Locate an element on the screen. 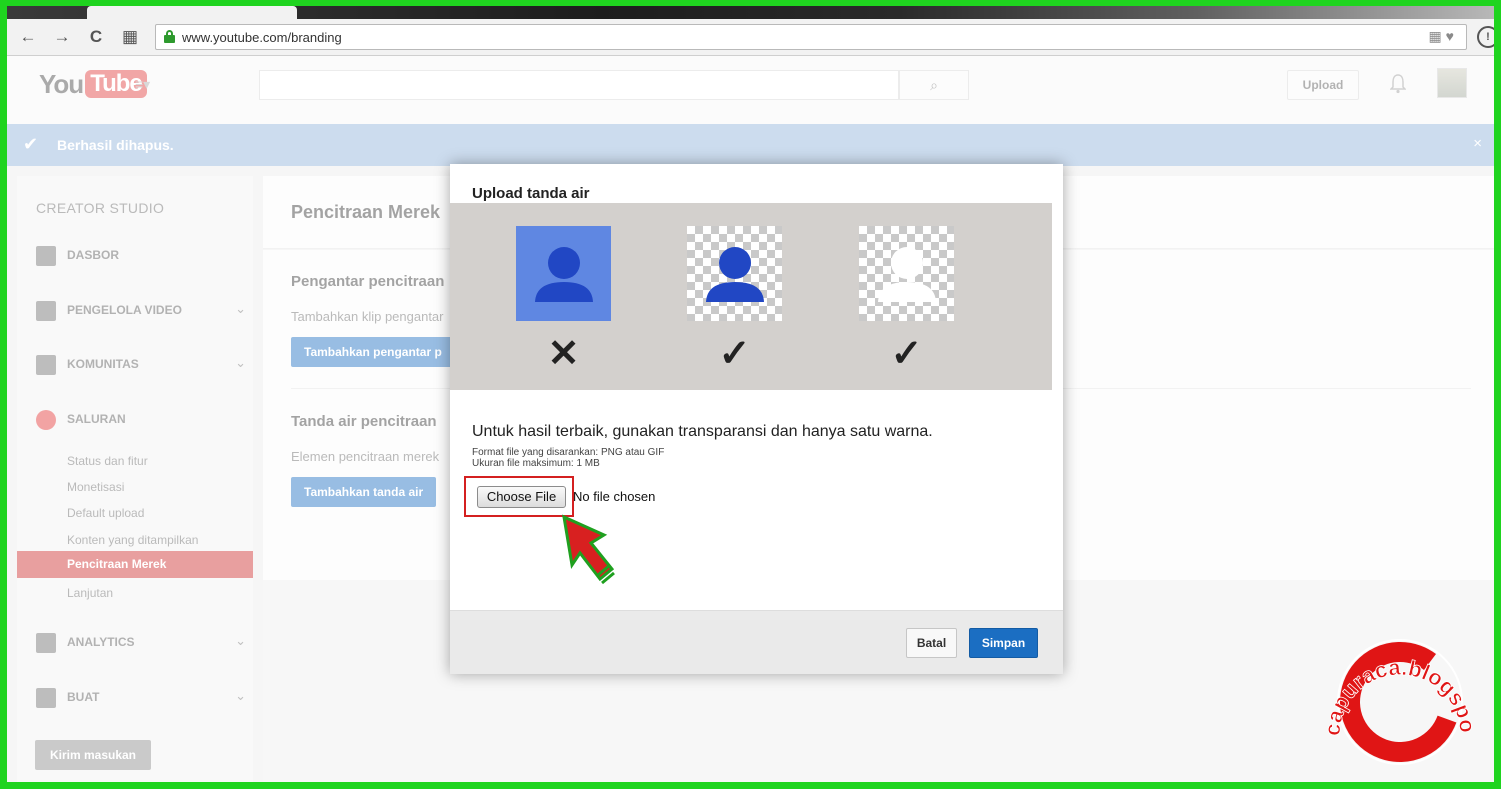  cross-icon: ✕ is located at coordinates (563, 354).